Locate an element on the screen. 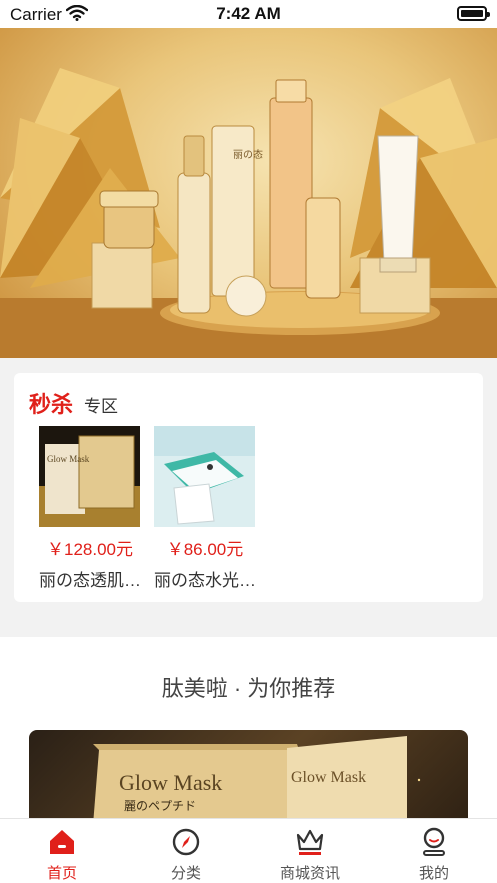 This screenshot has width=497, height=883. tab-bar: 首页 分类 商城资讯 我的 is located at coordinates (248, 850).